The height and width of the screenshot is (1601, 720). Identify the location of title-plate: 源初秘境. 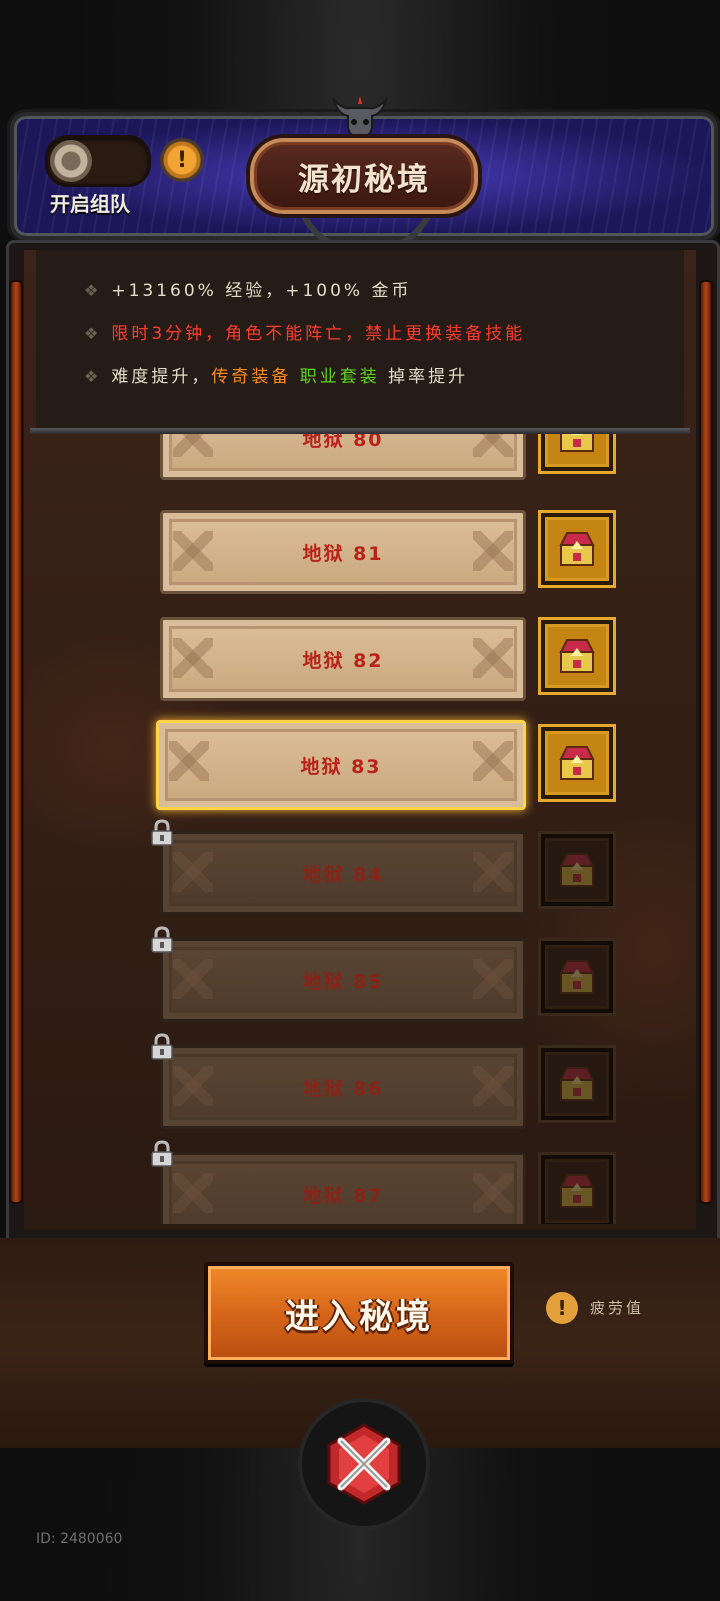
(364, 176).